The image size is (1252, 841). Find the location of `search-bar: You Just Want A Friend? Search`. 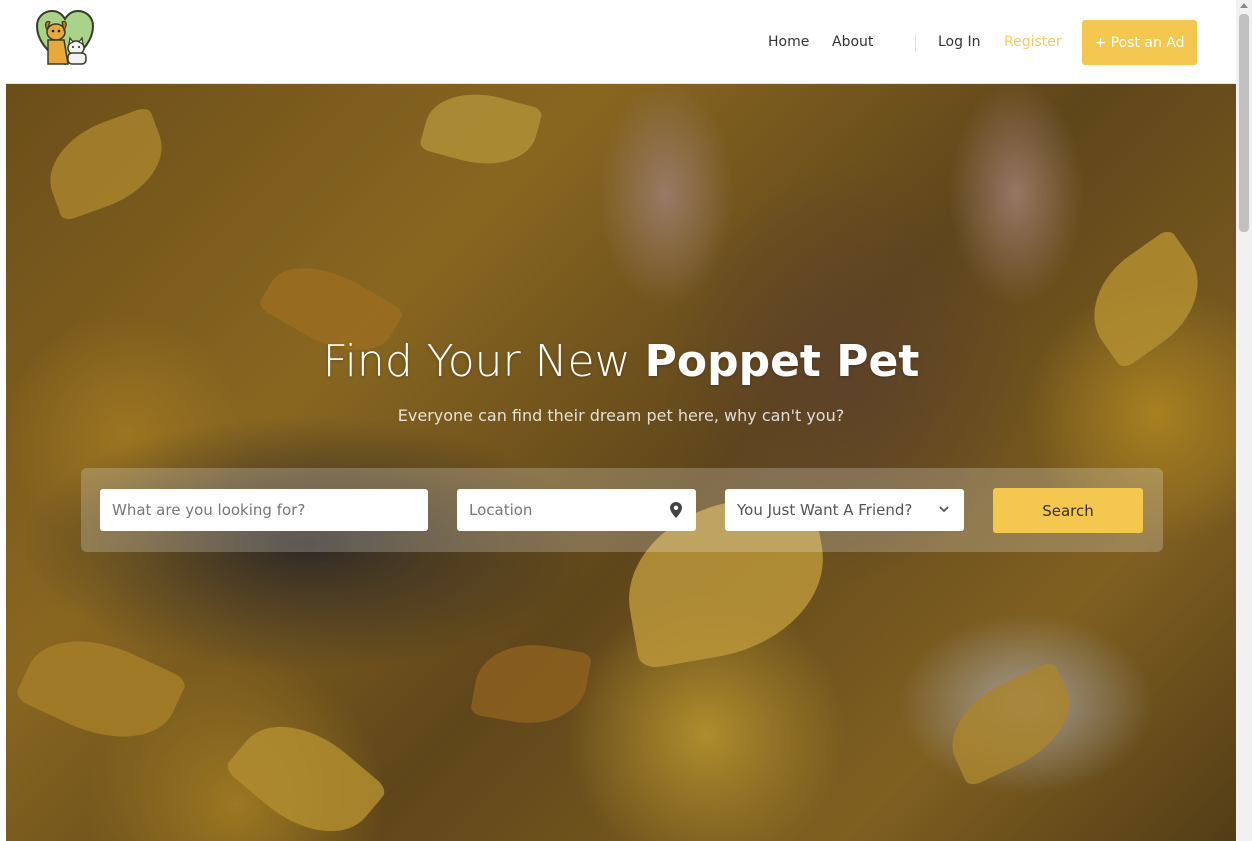

search-bar: You Just Want A Friend? Search is located at coordinates (622, 510).